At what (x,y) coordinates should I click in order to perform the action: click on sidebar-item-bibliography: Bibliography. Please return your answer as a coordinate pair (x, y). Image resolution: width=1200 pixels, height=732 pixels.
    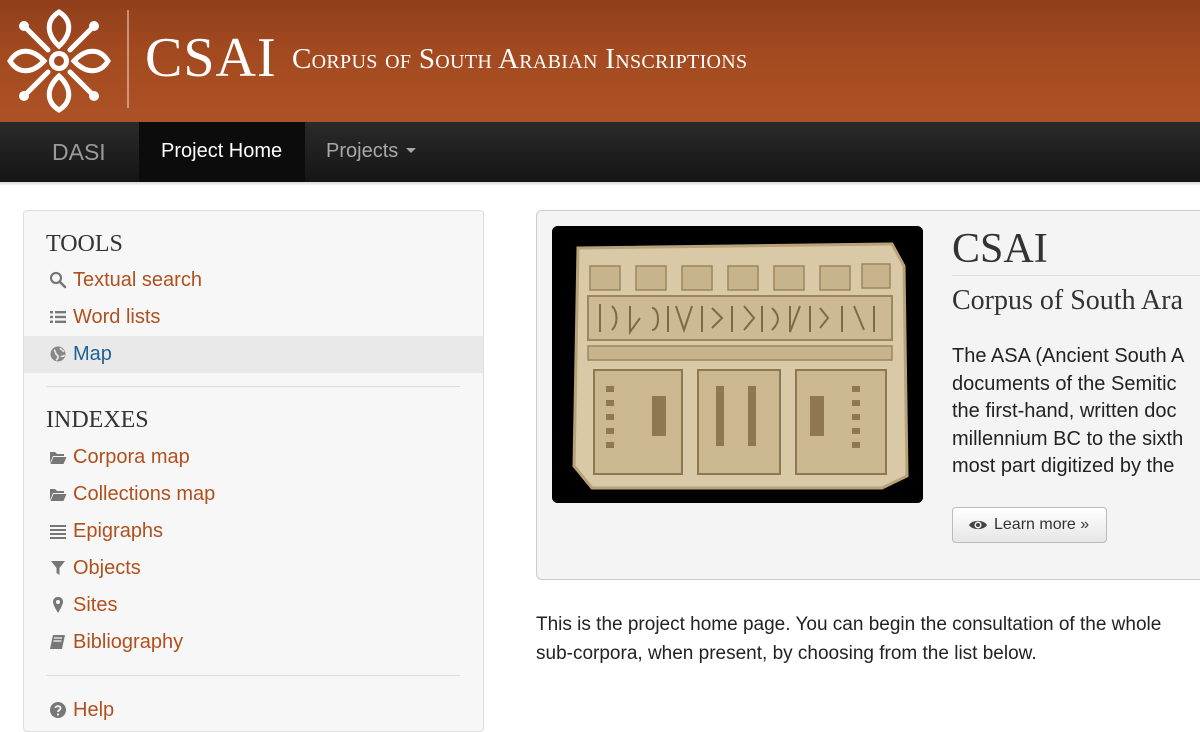
    Looking at the image, I should click on (253, 642).